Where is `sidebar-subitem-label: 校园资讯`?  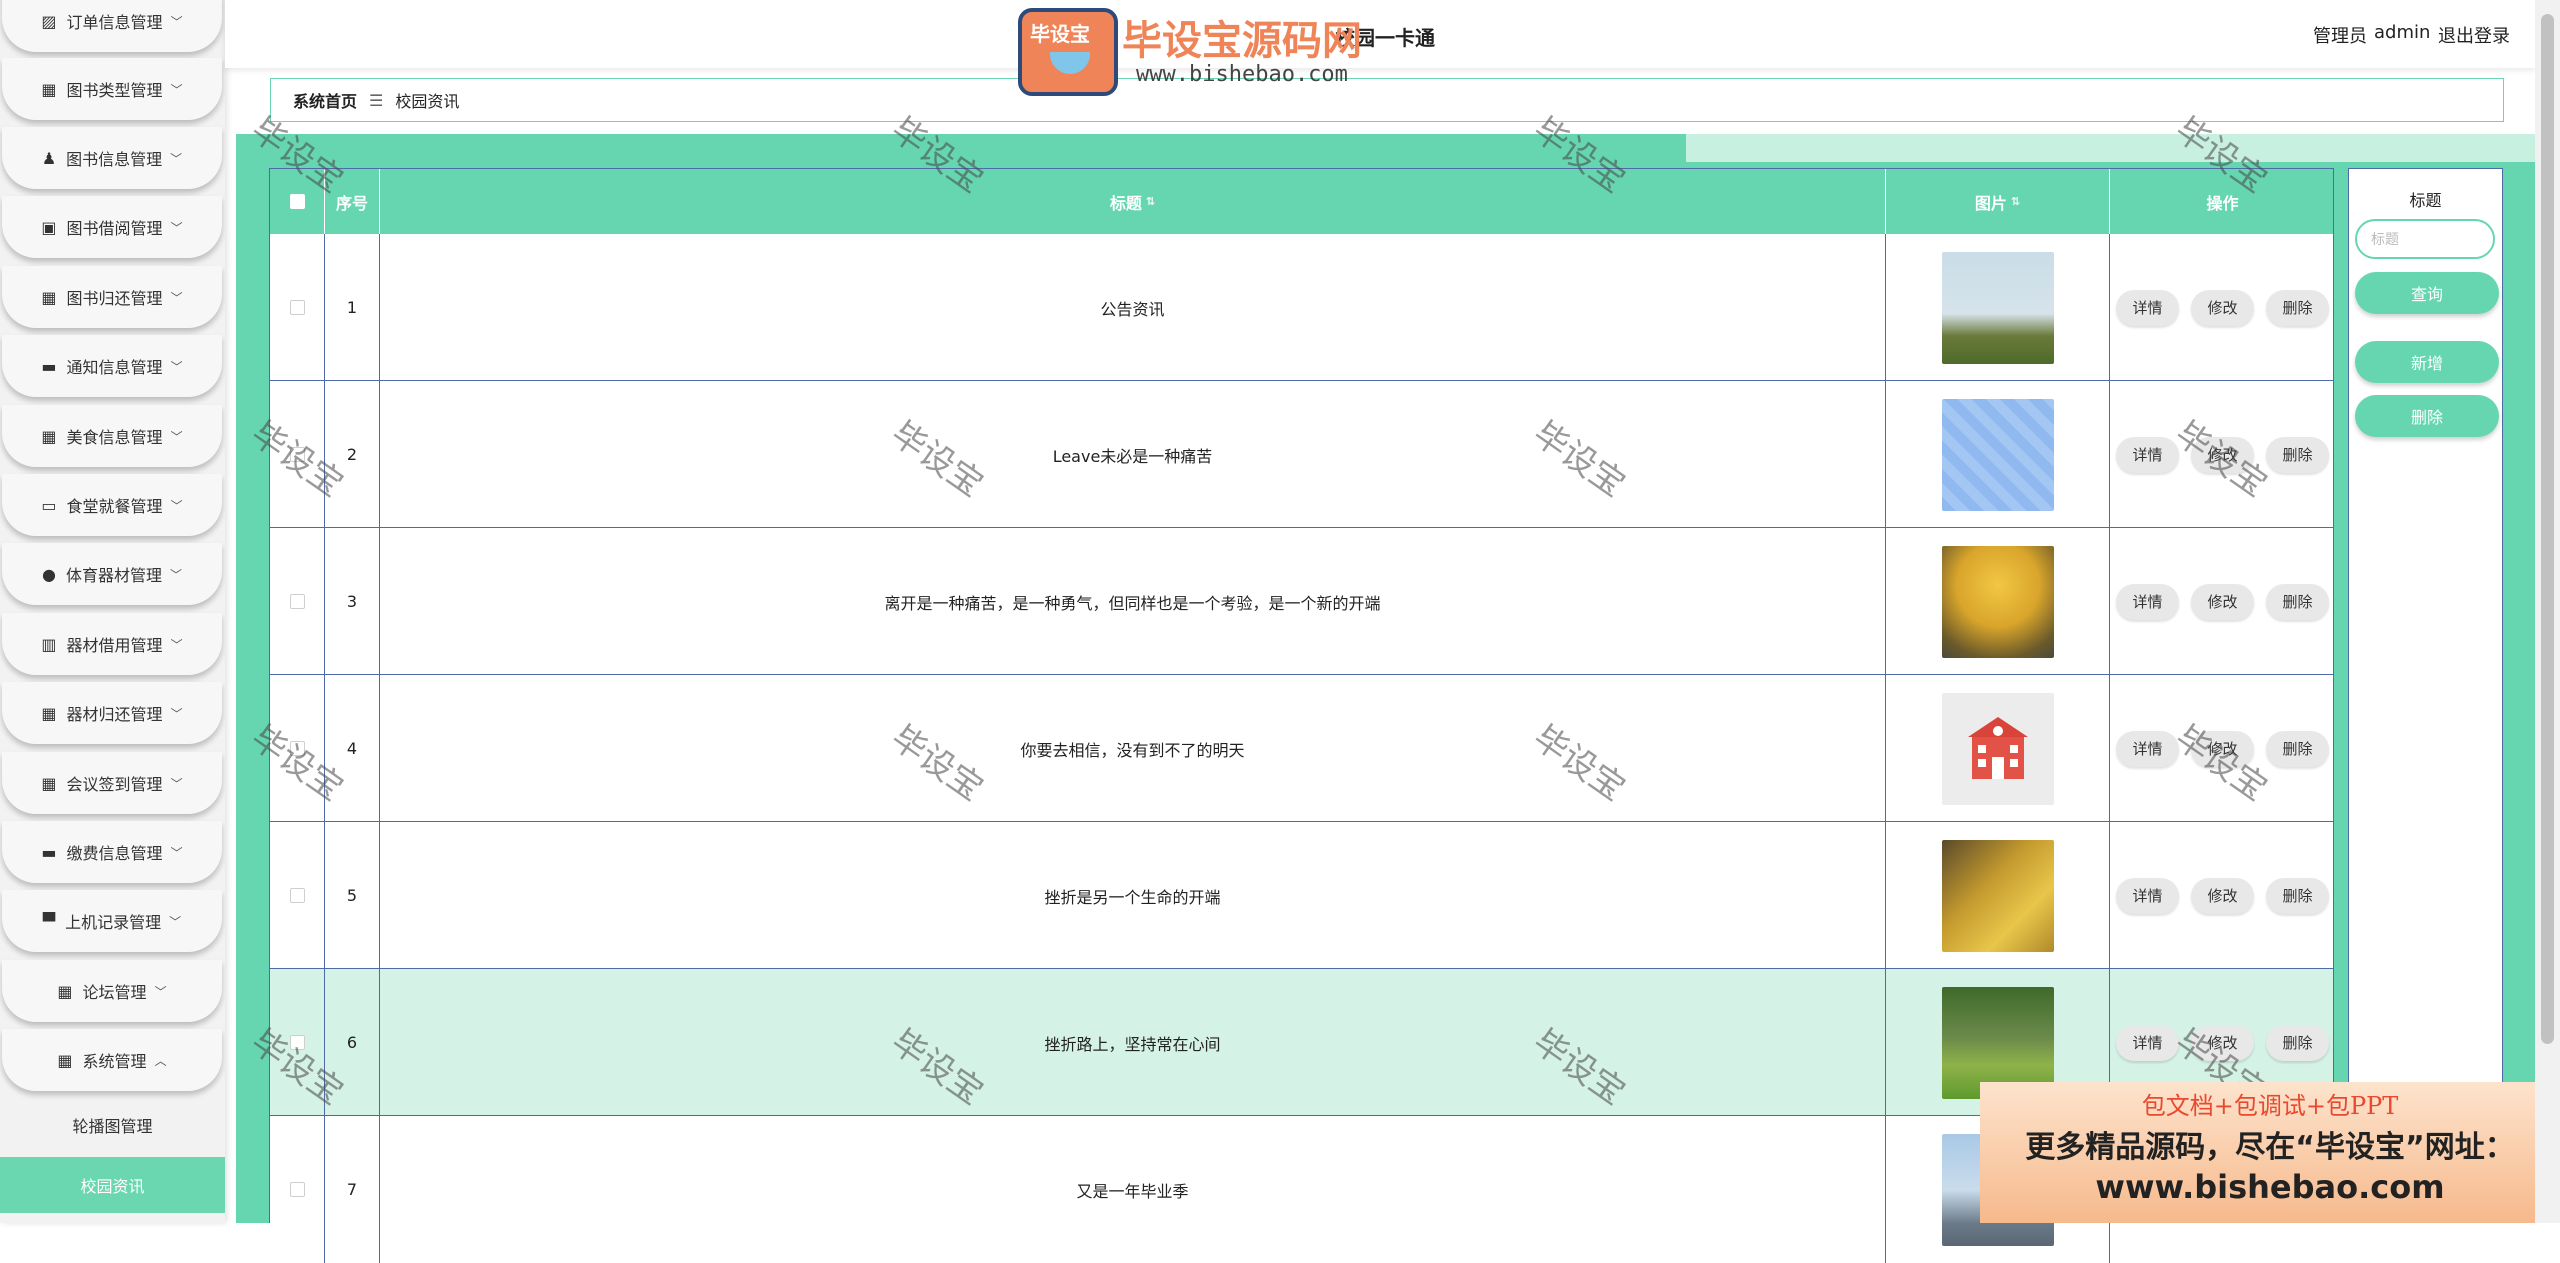 sidebar-subitem-label: 校园资讯 is located at coordinates (112, 1186).